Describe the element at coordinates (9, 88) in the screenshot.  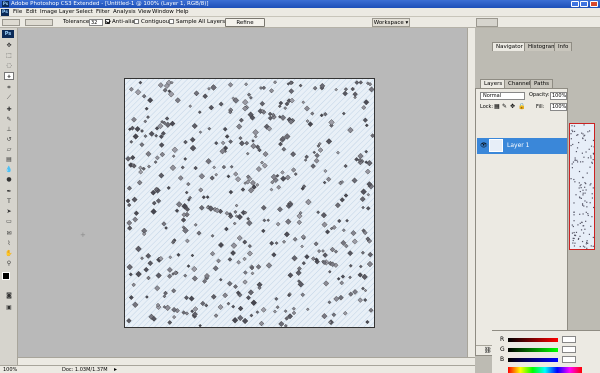
I see `crop-tool-icon: ⌗` at that location.